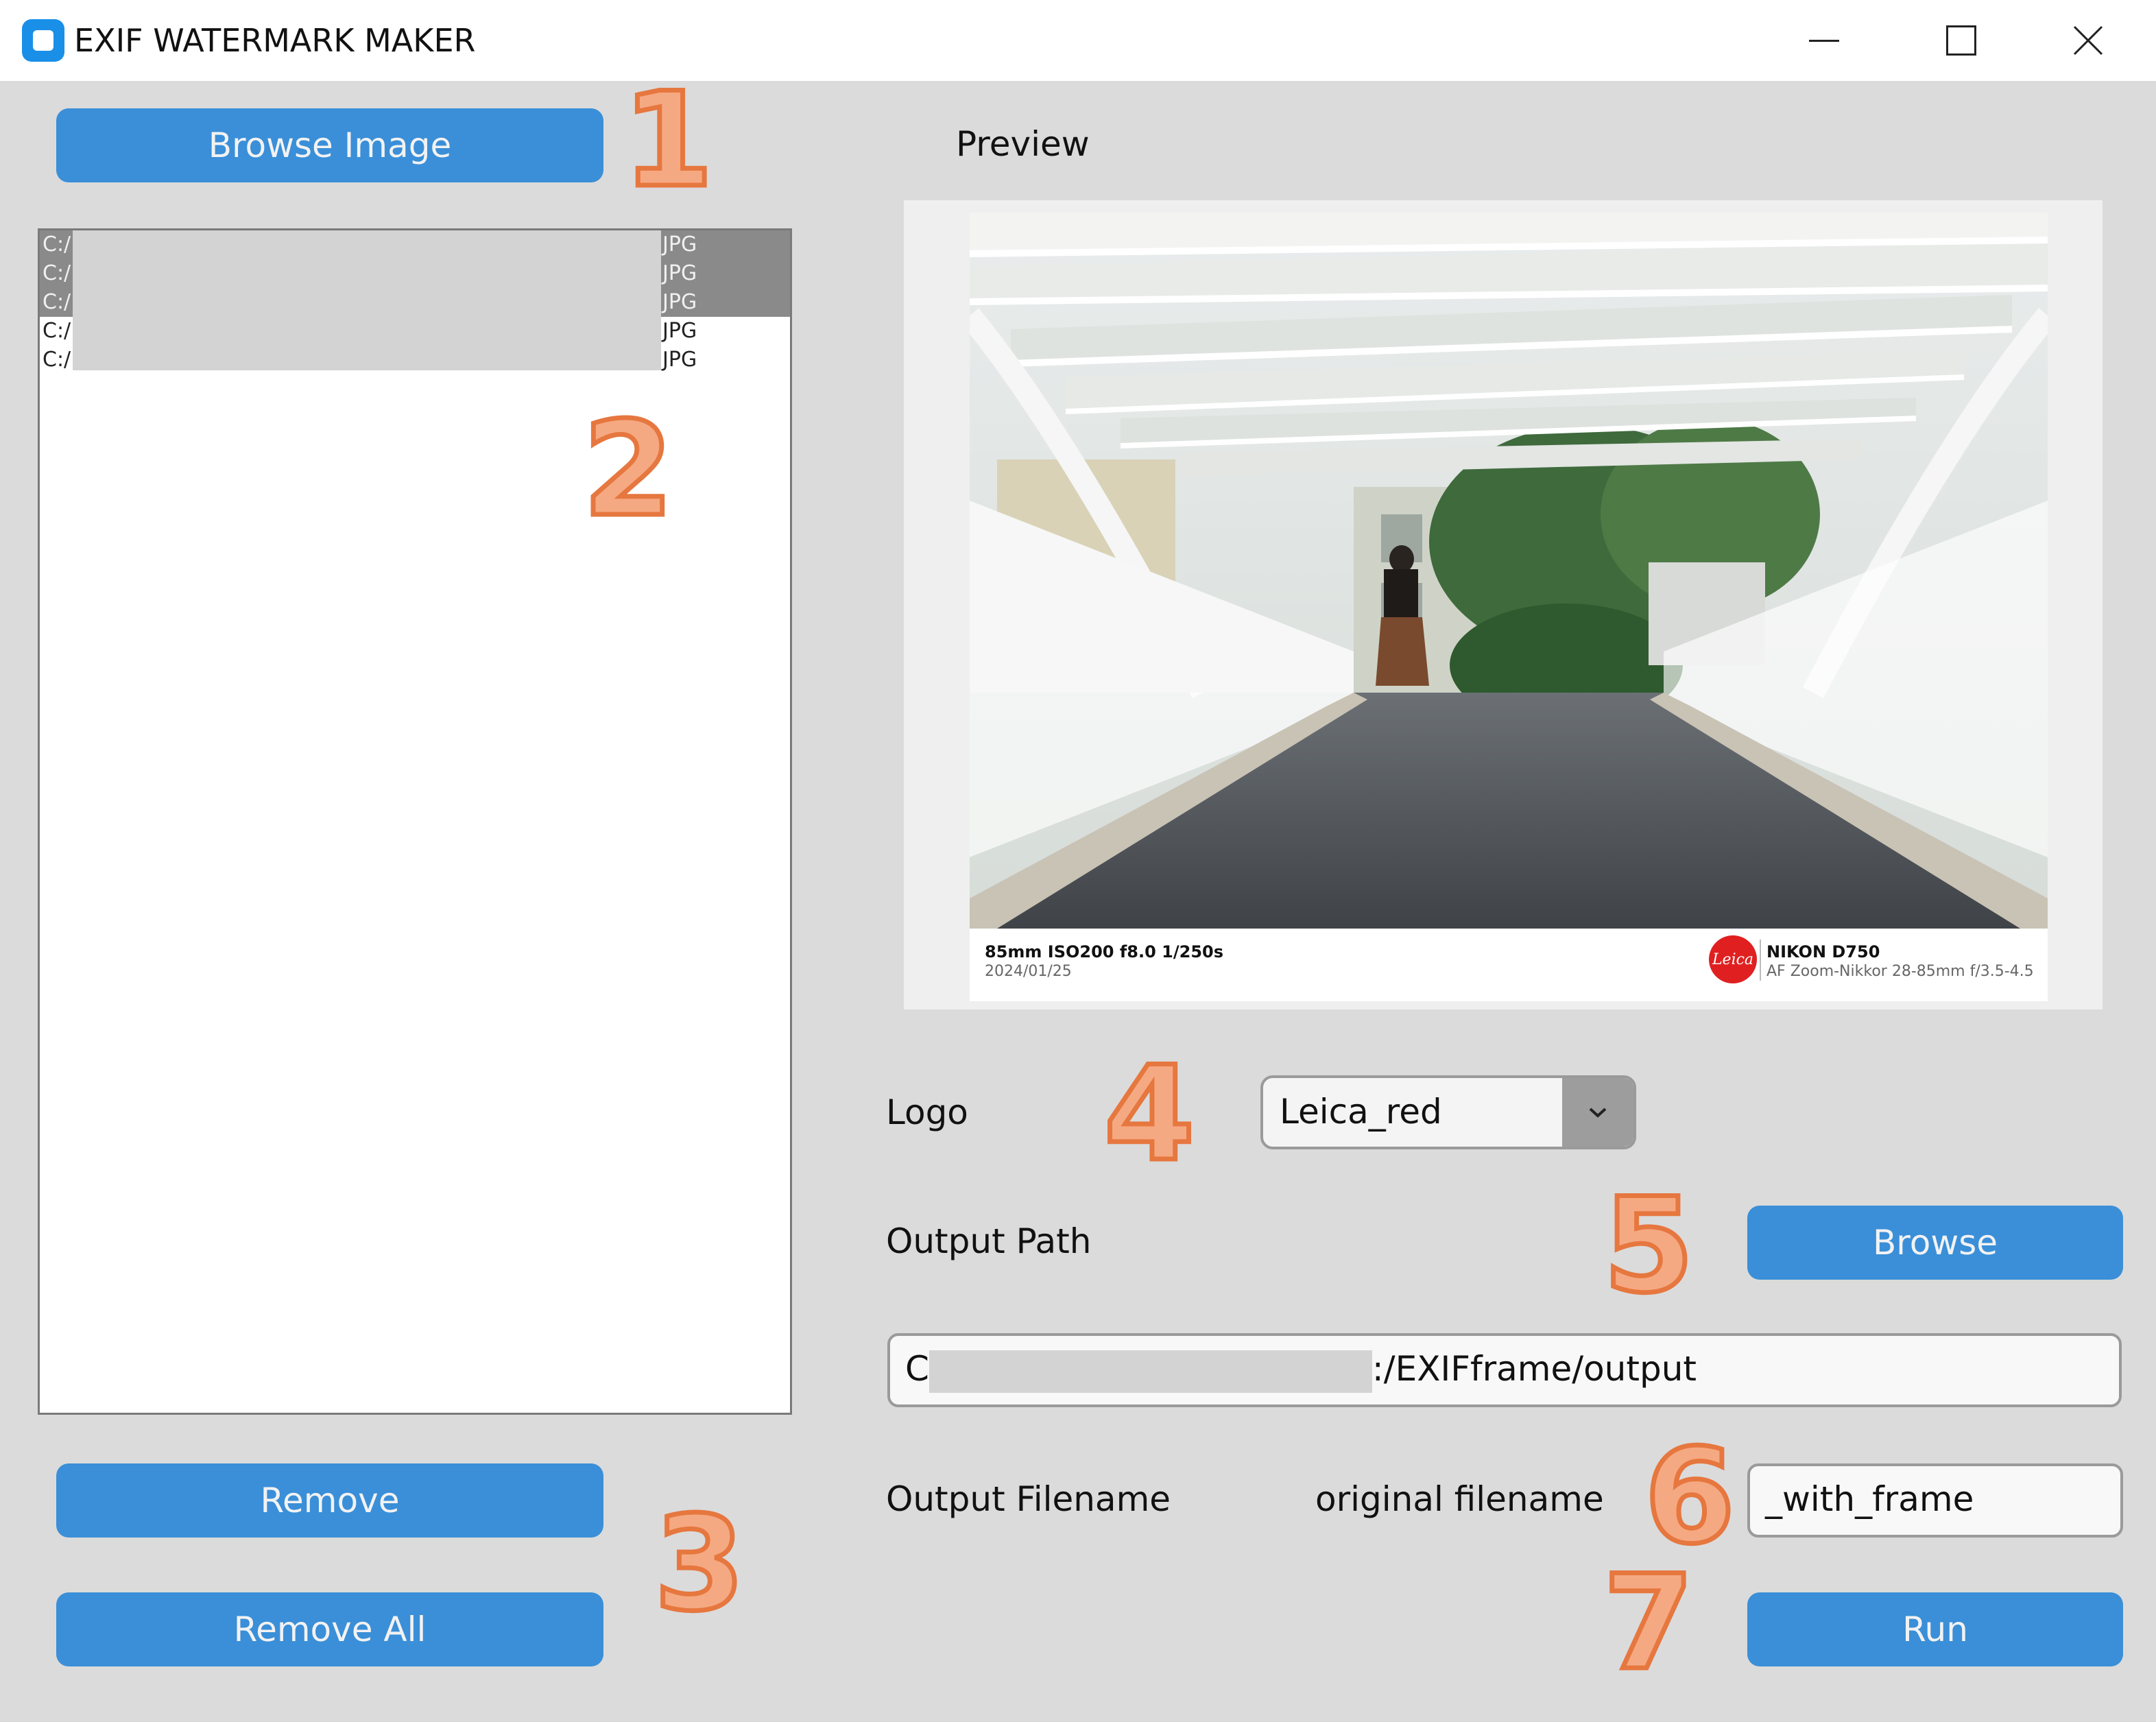 This screenshot has width=2156, height=1722. What do you see at coordinates (1690, 1496) in the screenshot?
I see `annotation-6: 6` at bounding box center [1690, 1496].